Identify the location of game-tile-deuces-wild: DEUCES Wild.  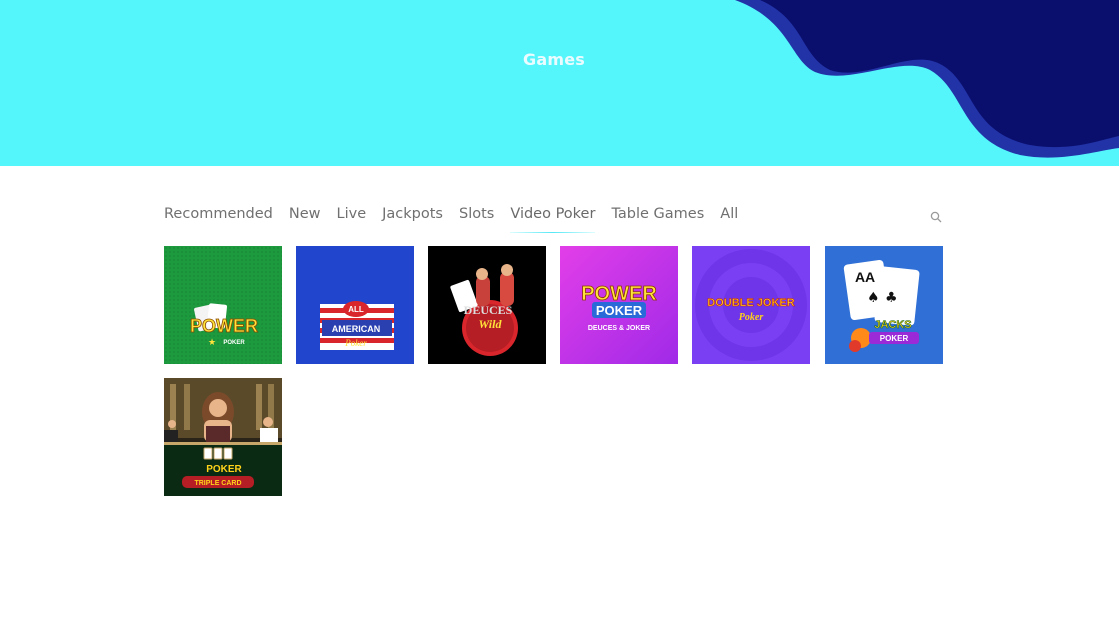
(487, 305).